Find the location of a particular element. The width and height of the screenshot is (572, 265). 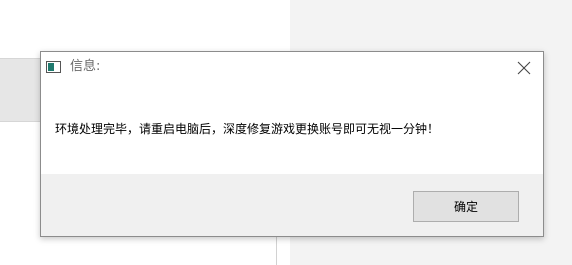

app-window-icon is located at coordinates (53, 67).